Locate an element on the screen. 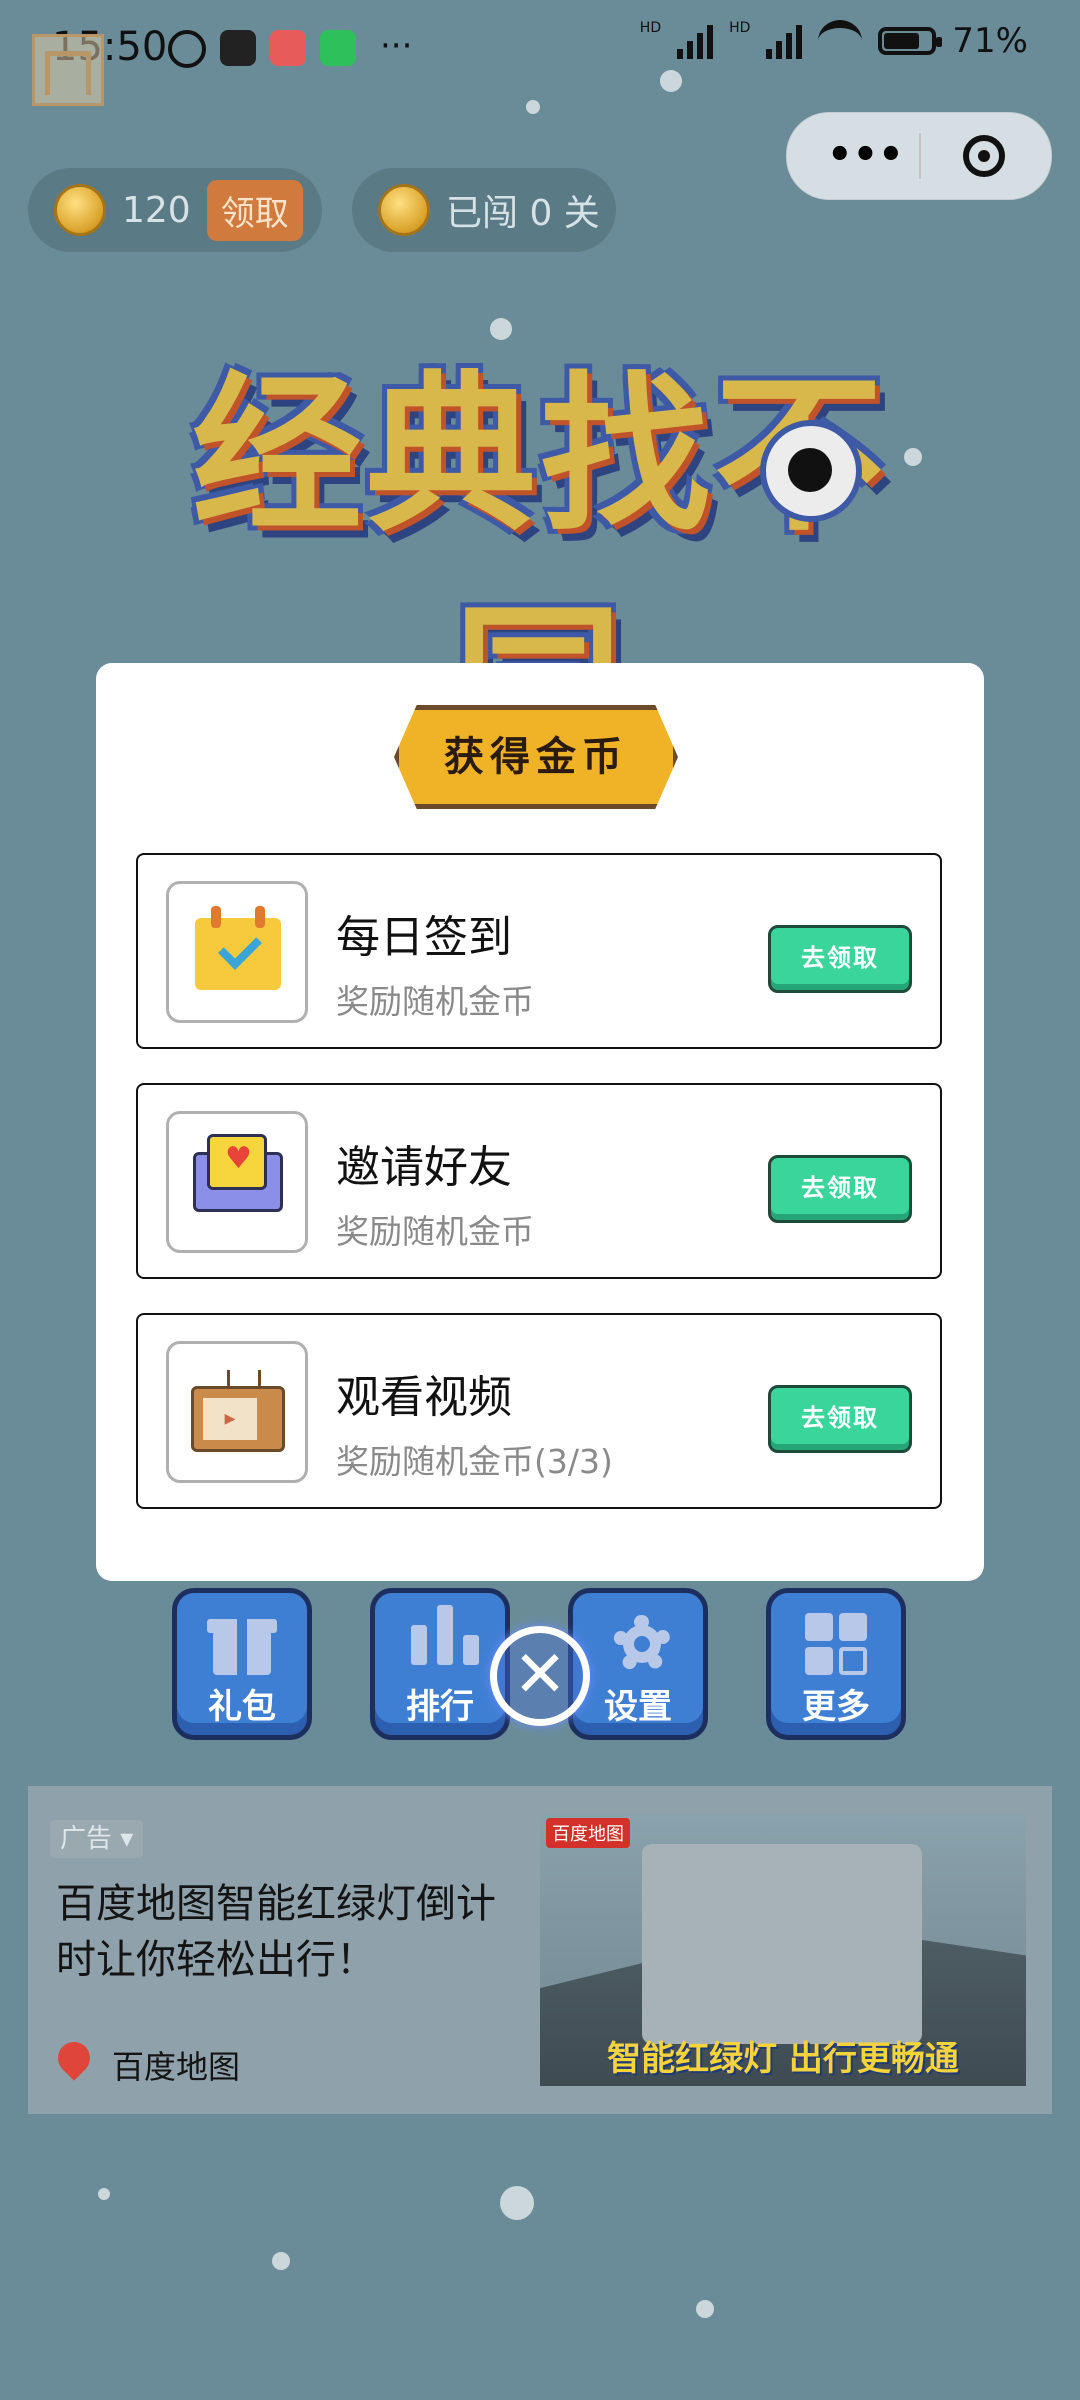 This screenshot has width=1080, height=2400. menu-label: 礼包 is located at coordinates (242, 1707).